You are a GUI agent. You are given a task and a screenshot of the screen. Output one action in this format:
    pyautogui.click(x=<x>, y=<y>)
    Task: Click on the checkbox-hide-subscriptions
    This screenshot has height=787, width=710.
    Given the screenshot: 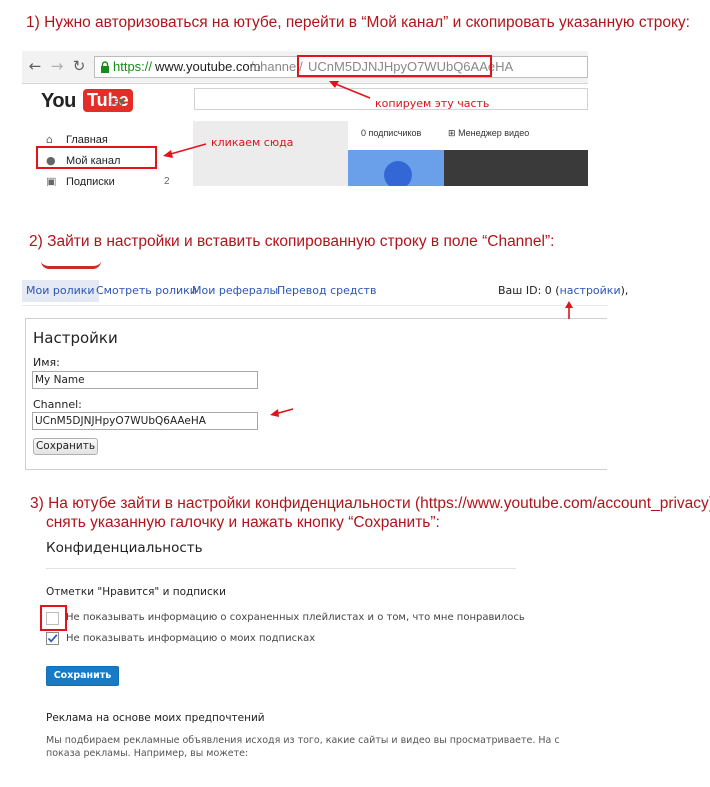 What is the action you would take?
    pyautogui.click(x=52, y=638)
    